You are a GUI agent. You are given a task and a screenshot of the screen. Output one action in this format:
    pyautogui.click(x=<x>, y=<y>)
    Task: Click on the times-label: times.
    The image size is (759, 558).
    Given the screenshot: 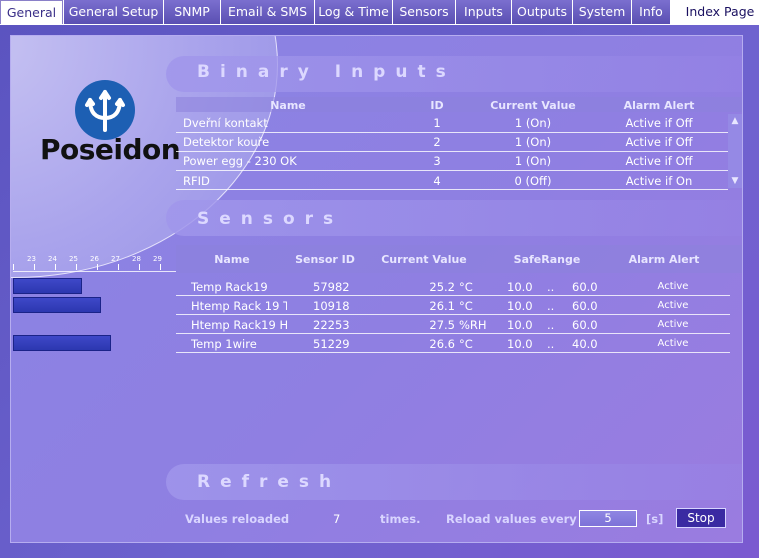 What is the action you would take?
    pyautogui.click(x=400, y=519)
    